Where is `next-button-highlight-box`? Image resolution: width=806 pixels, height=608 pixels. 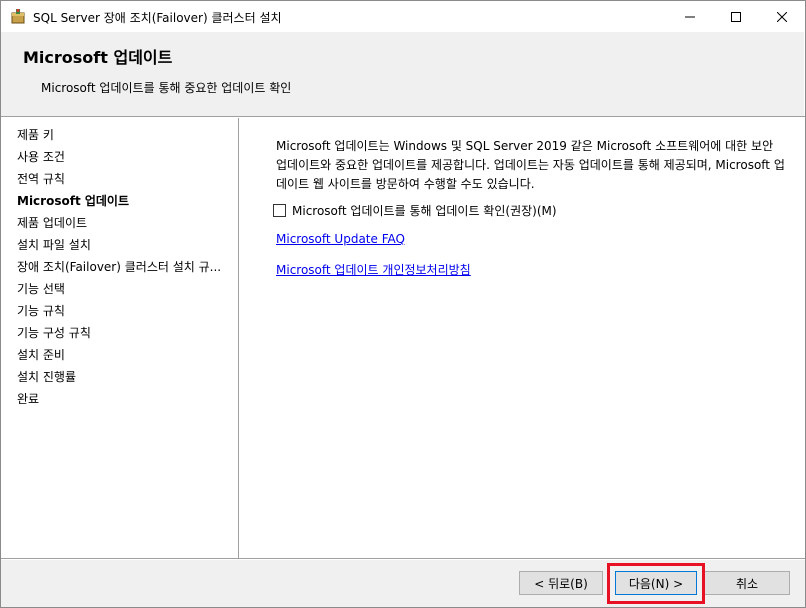 next-button-highlight-box is located at coordinates (656, 583).